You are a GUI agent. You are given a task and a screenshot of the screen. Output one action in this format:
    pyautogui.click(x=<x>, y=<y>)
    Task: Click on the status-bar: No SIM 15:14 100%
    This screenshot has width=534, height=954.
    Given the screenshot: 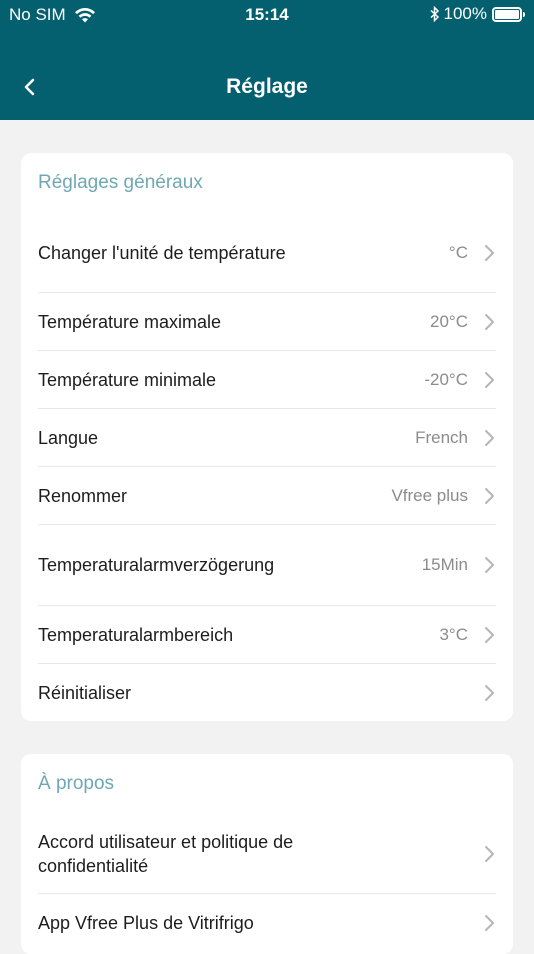 What is the action you would take?
    pyautogui.click(x=267, y=14)
    